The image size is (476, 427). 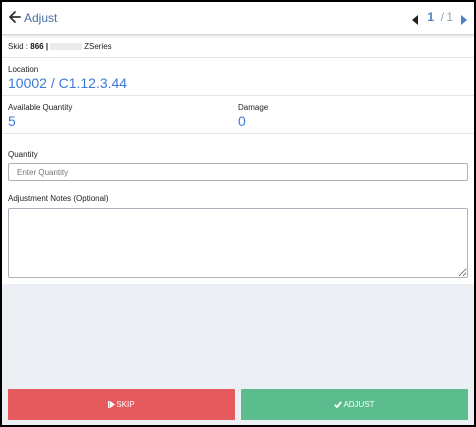 What do you see at coordinates (242, 121) in the screenshot?
I see `damage-value: 0` at bounding box center [242, 121].